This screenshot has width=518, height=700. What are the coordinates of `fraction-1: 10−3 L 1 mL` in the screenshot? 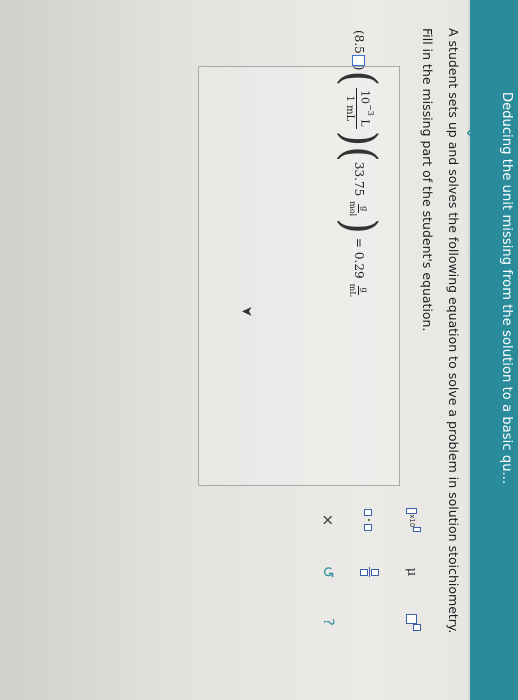 It's located at (359, 108).